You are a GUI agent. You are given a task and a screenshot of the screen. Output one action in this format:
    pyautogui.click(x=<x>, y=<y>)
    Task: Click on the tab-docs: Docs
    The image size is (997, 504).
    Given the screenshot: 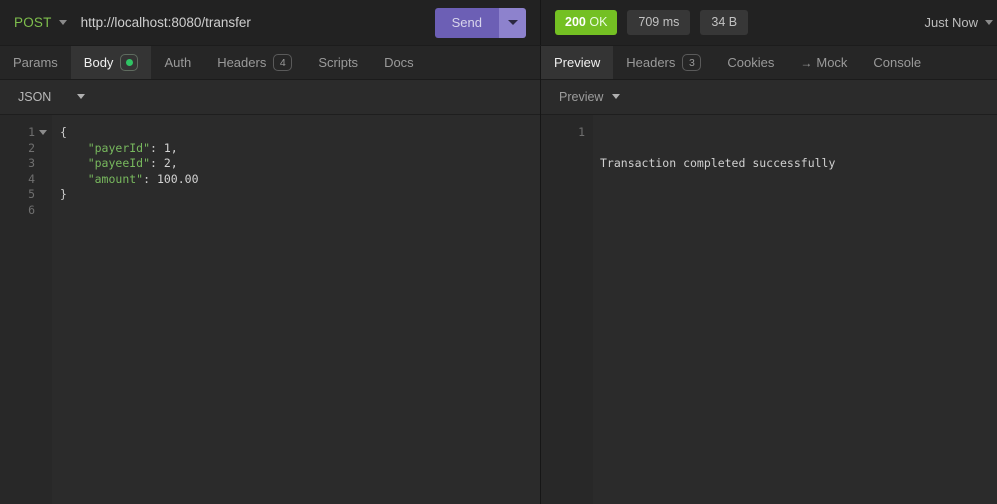 What is the action you would take?
    pyautogui.click(x=399, y=62)
    